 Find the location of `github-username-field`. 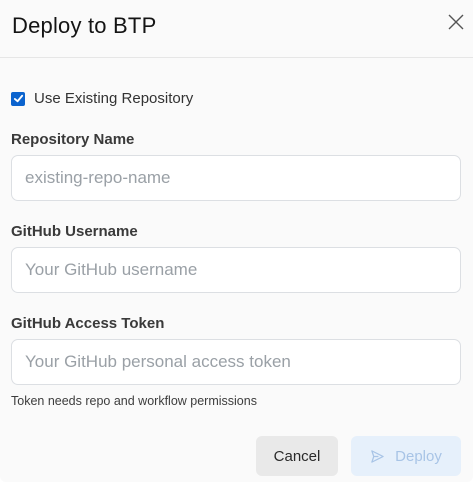

github-username-field is located at coordinates (236, 270).